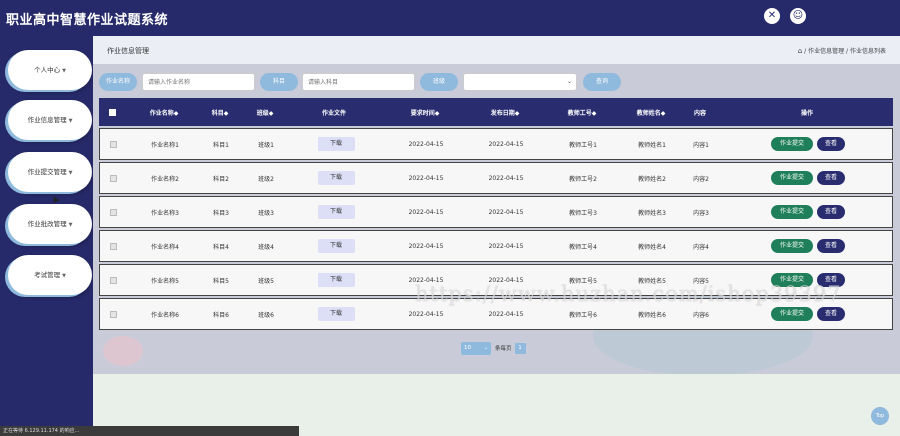  I want to click on table-cell-teacher-name: 教师姓名3, so click(652, 213).